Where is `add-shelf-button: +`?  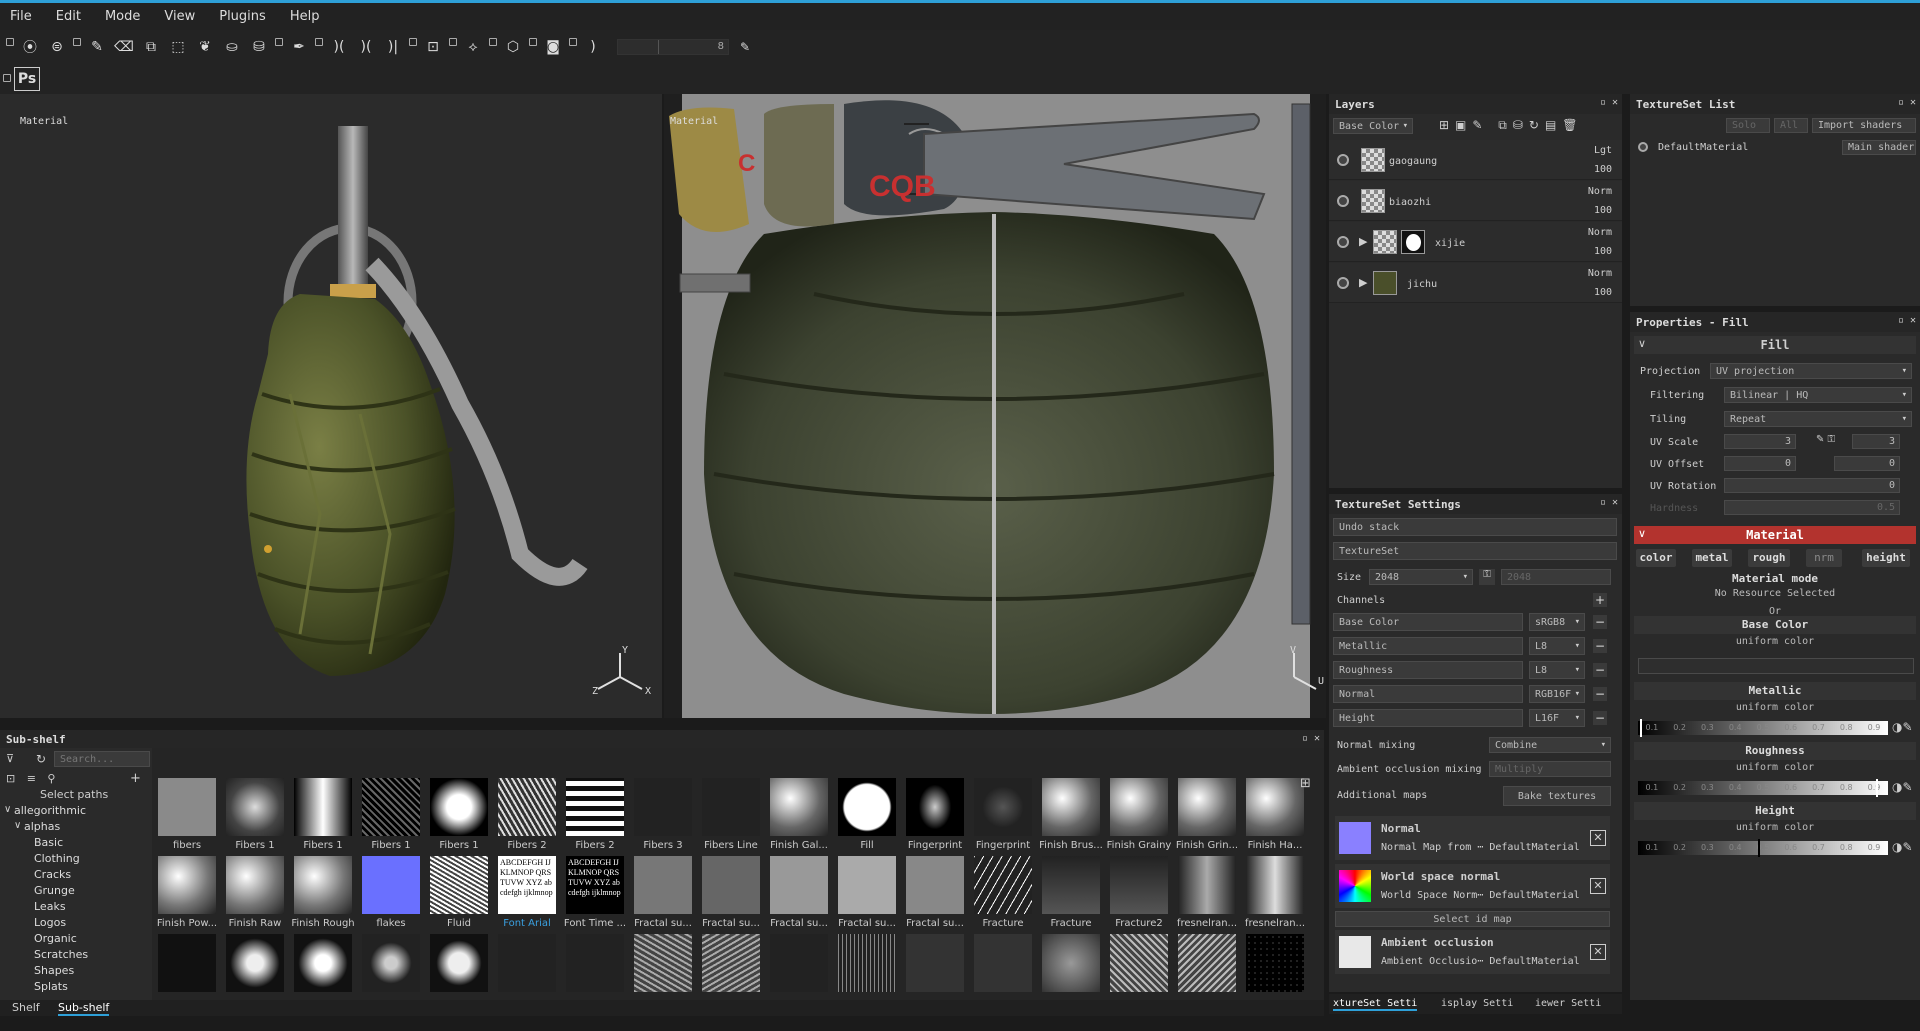 add-shelf-button: + is located at coordinates (135, 778).